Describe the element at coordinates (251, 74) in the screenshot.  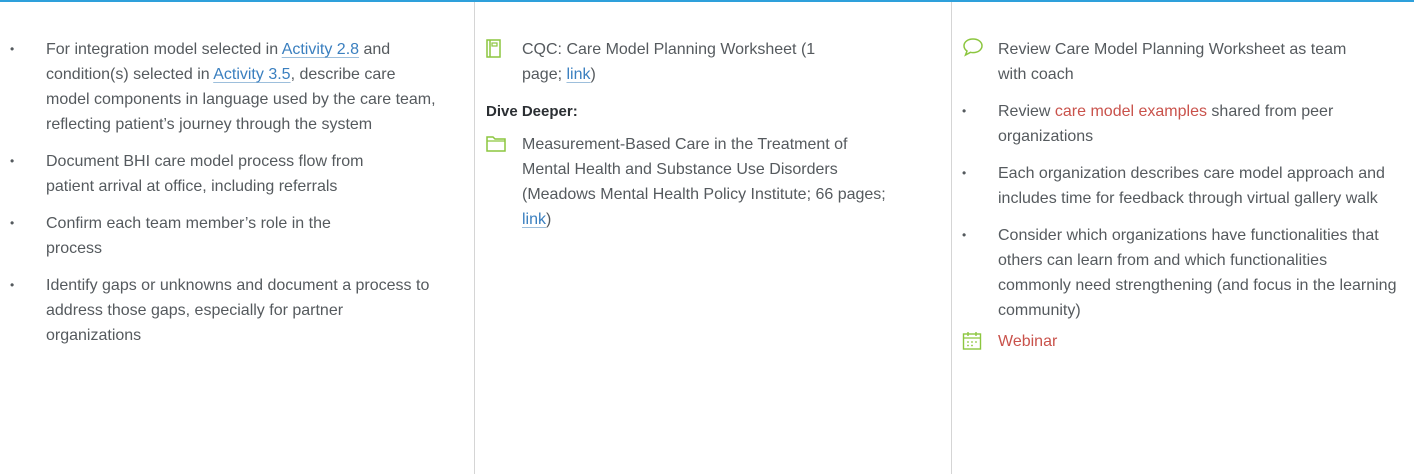
I see `activity-3-5-link: Activity 3.5` at that location.